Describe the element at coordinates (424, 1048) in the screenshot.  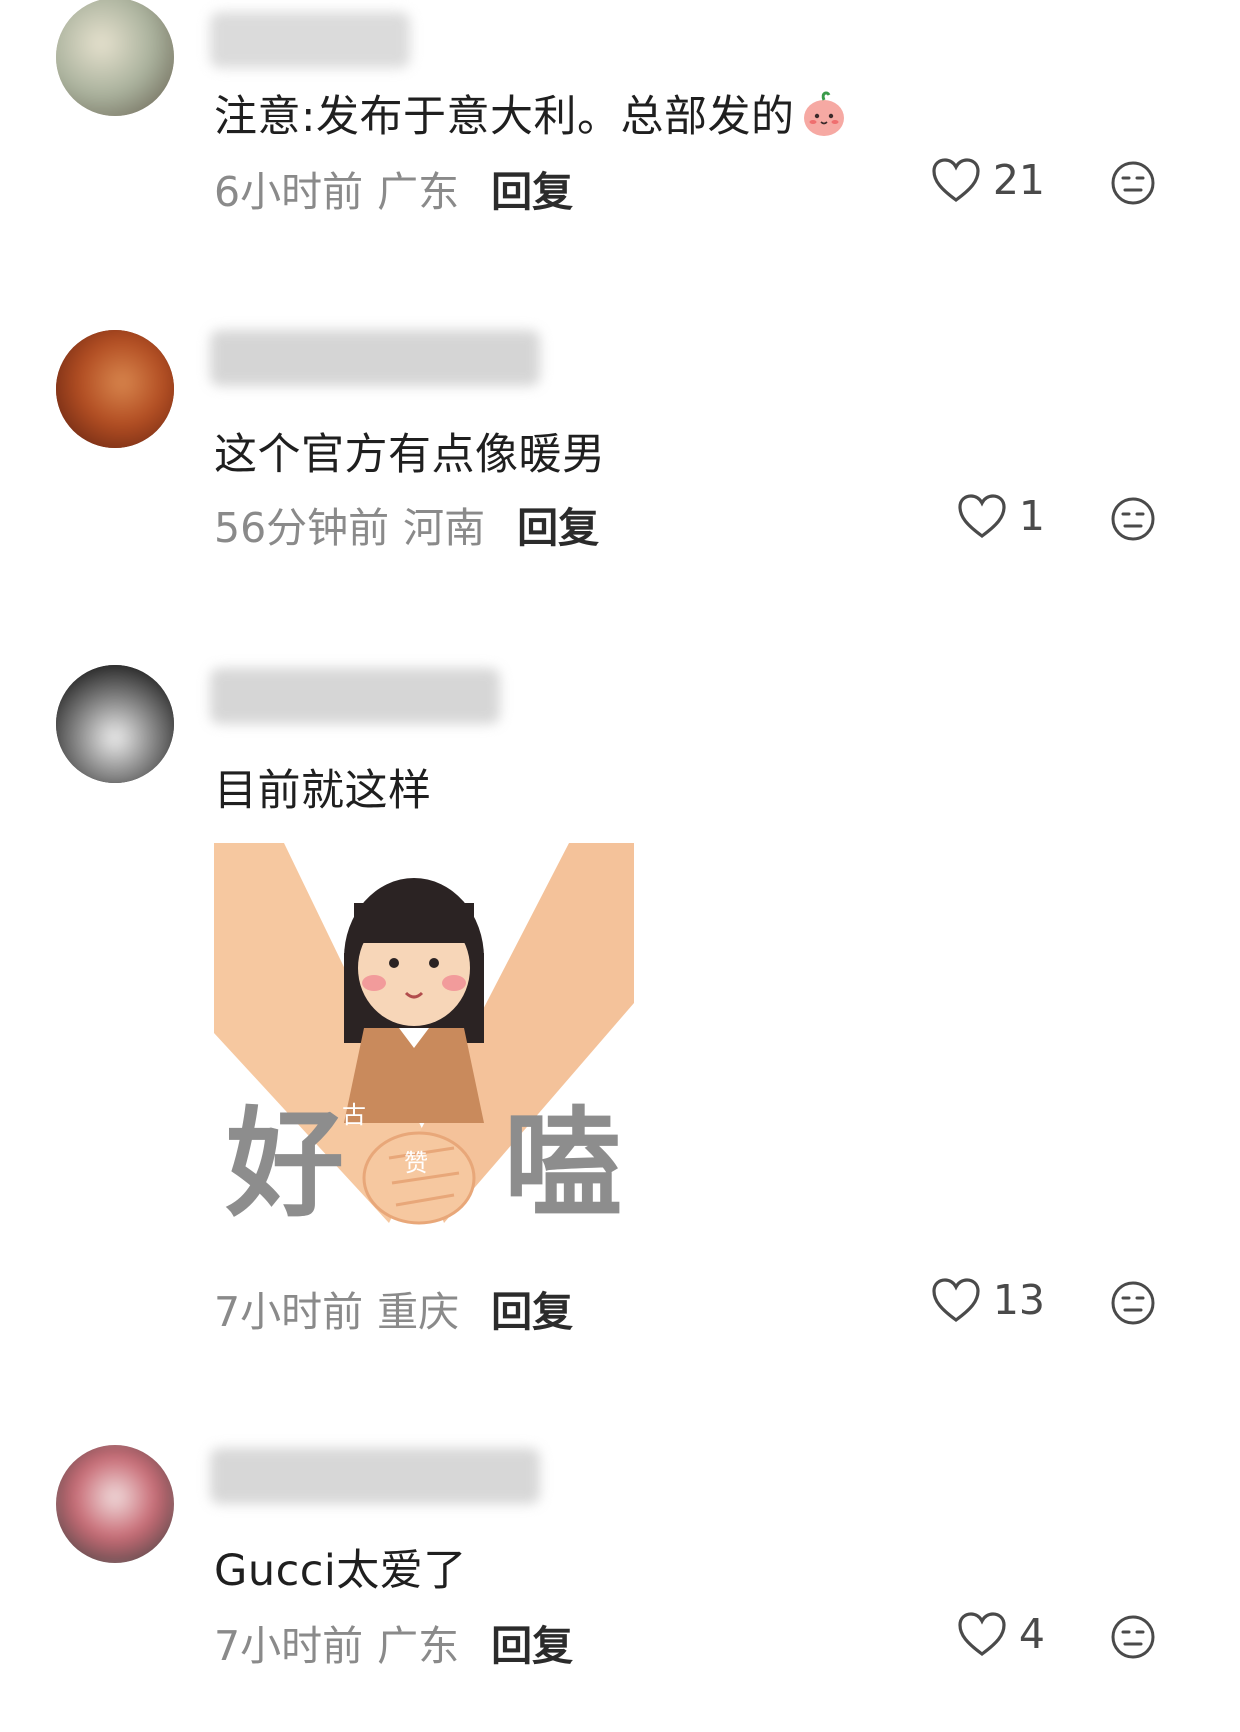
I see `sticker-image: 好 嗑 古 赞` at that location.